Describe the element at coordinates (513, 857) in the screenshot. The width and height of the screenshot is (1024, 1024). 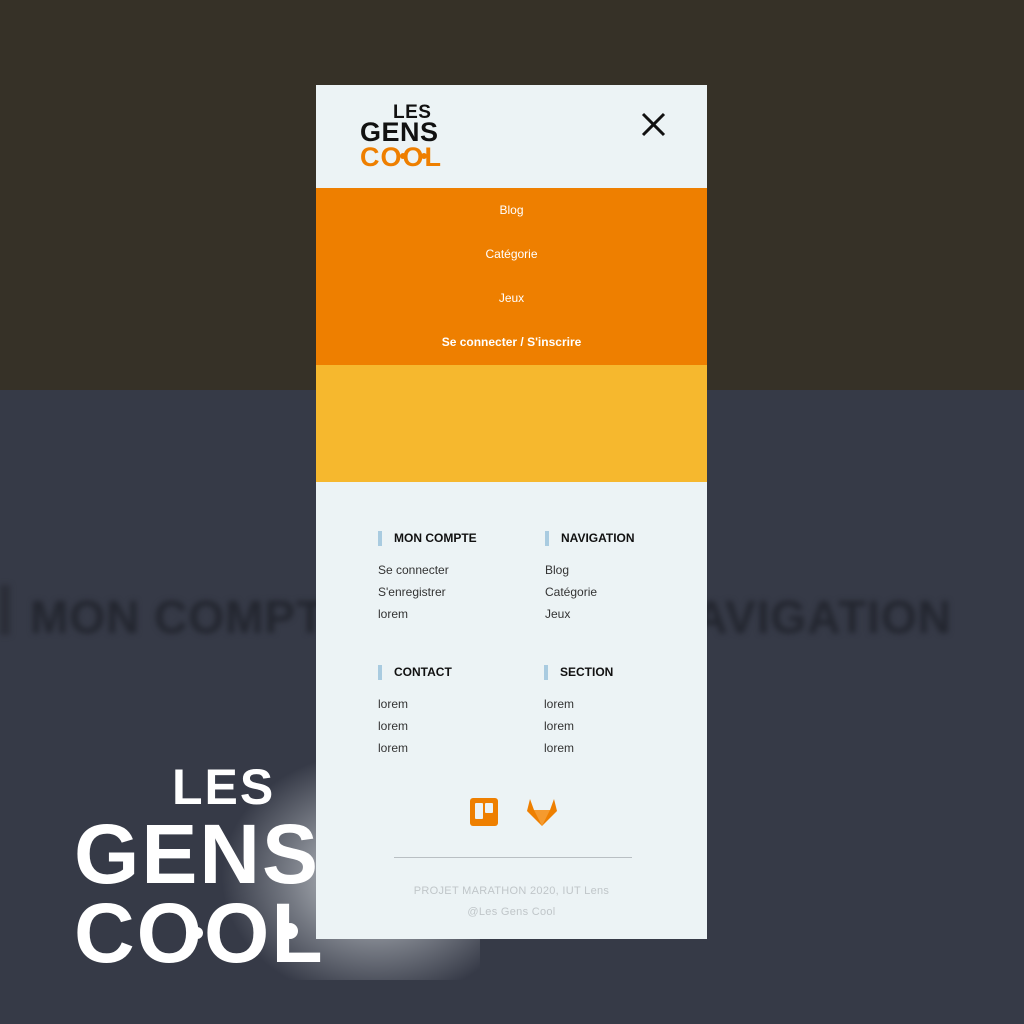
I see `footer-divider` at that location.